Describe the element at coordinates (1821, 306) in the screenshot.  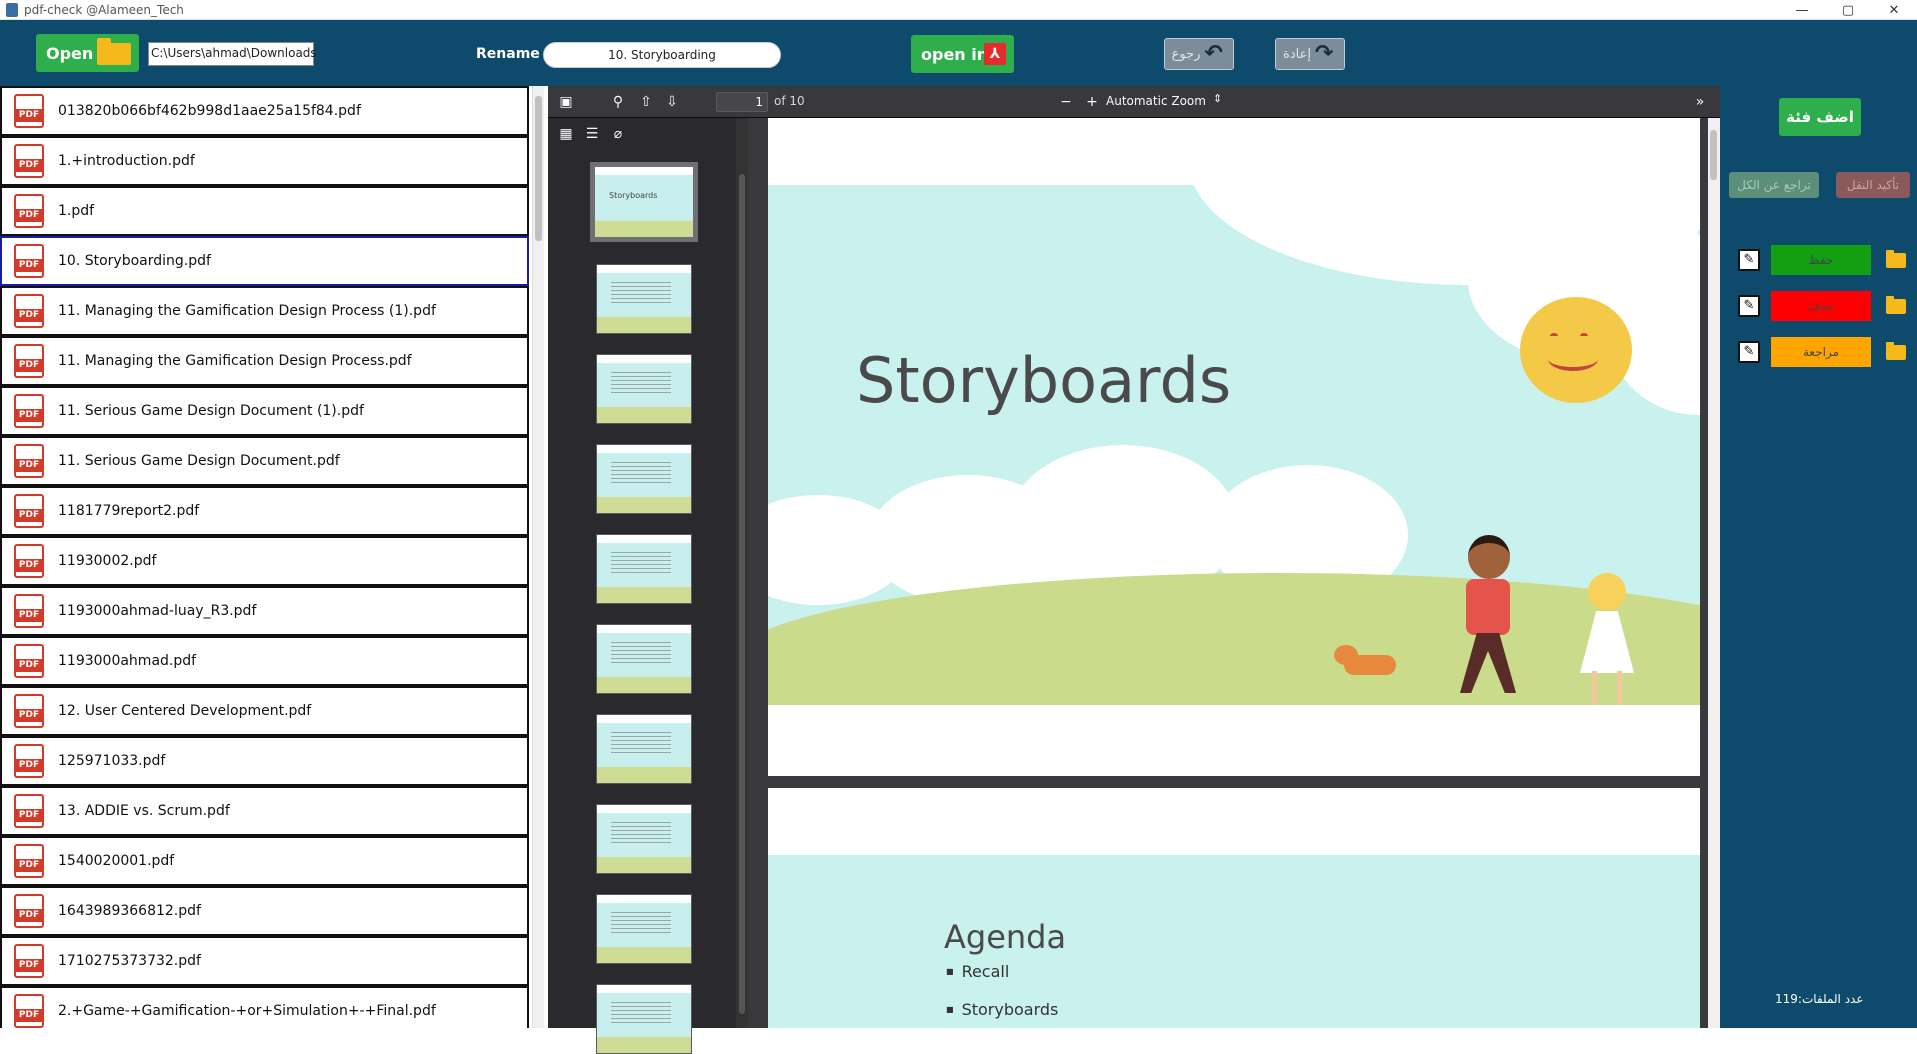
I see `category-button: حذف` at that location.